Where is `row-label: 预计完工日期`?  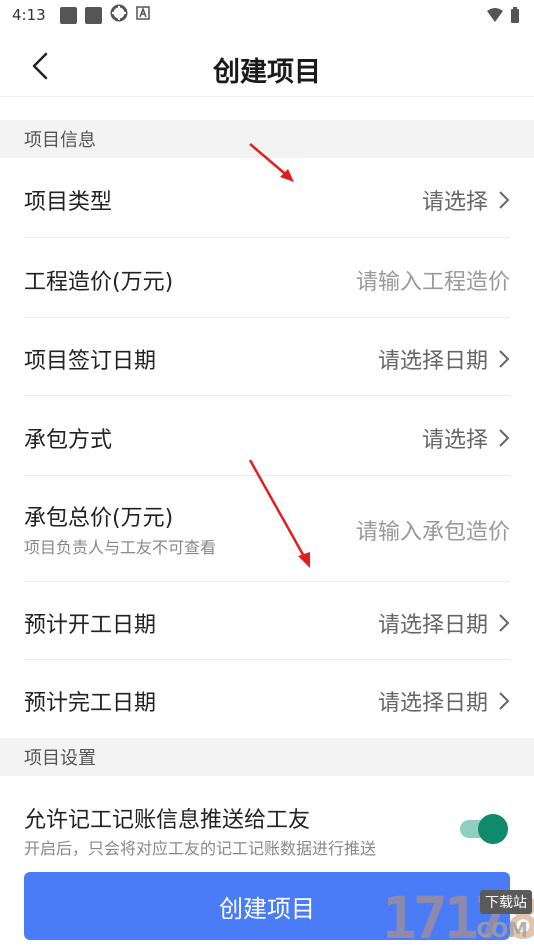
row-label: 预计完工日期 is located at coordinates (90, 703).